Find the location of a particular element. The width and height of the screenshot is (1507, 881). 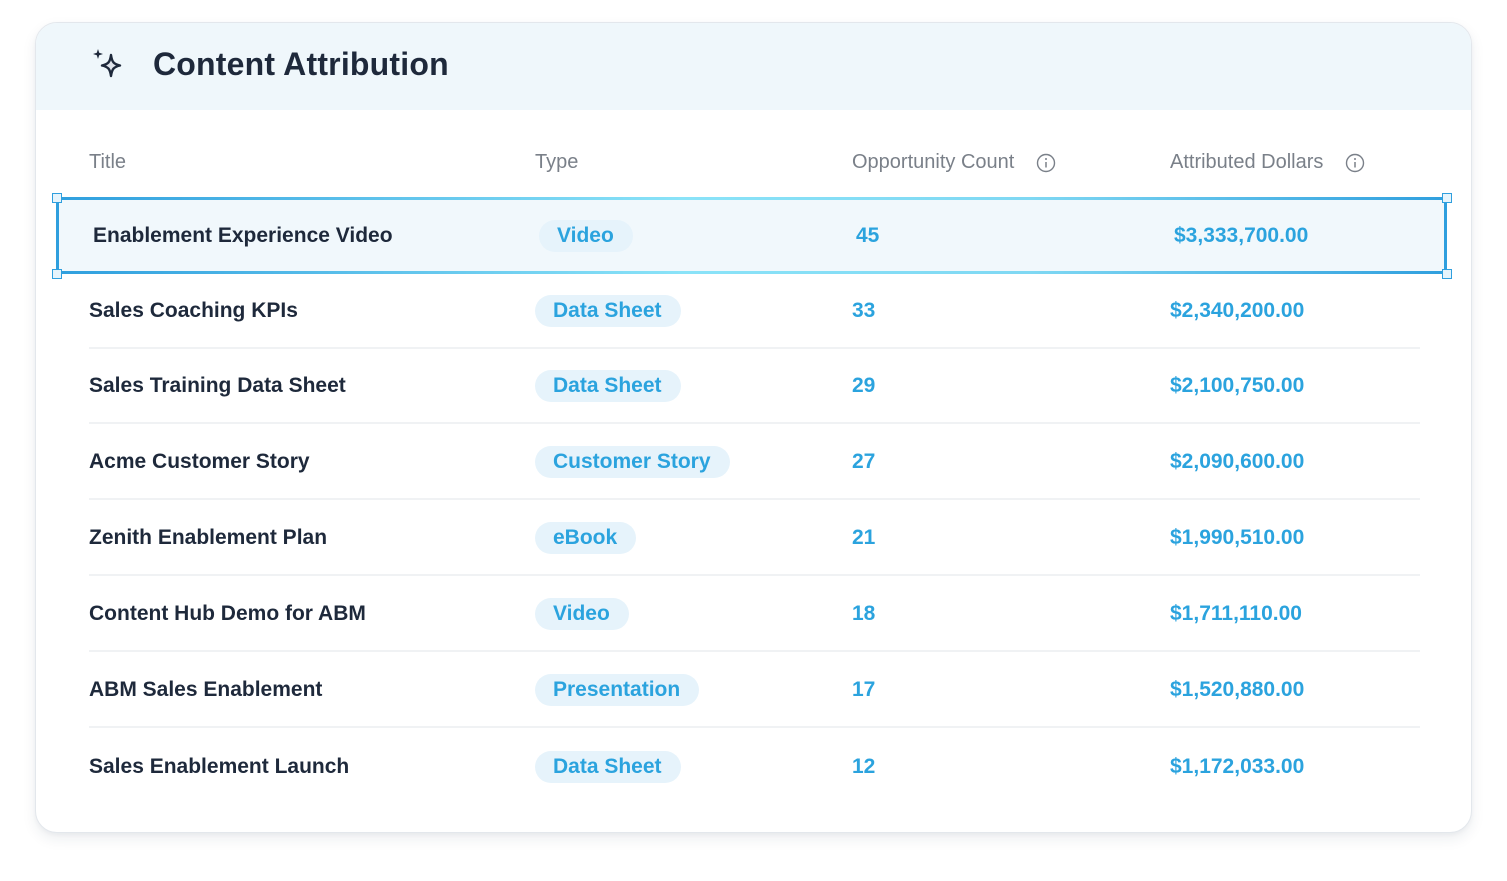

column-header-type: Type is located at coordinates (556, 162).